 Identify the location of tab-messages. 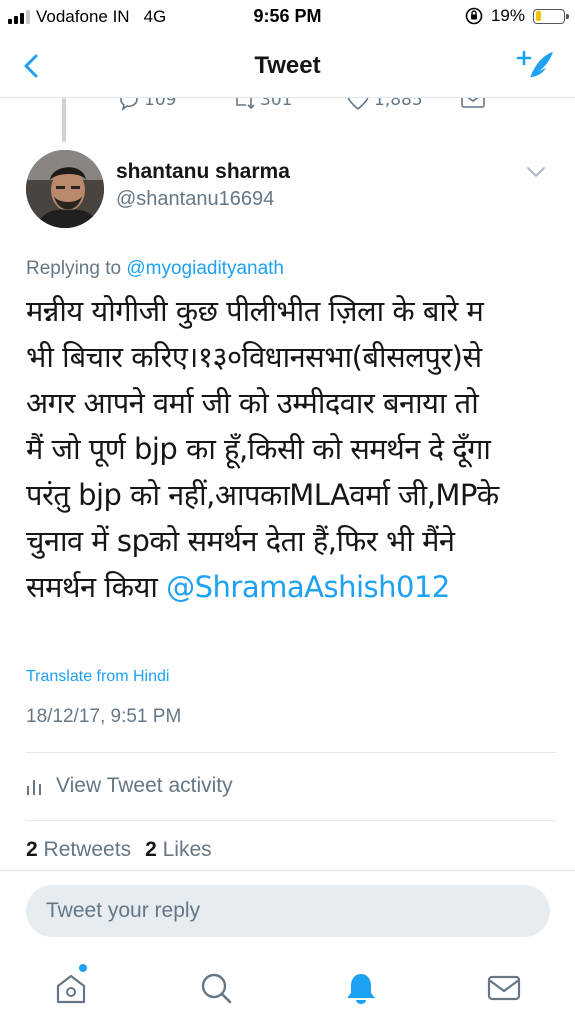
(504, 988).